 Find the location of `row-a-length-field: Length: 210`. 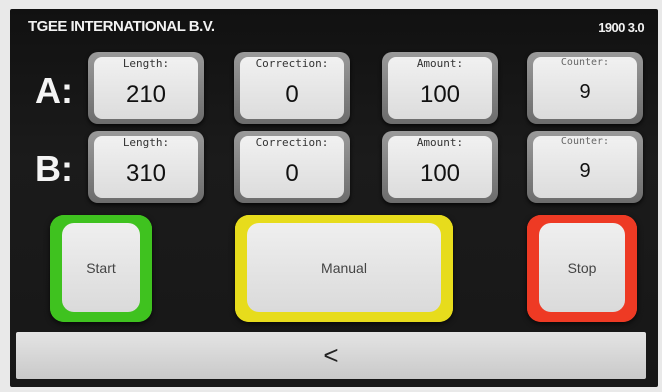

row-a-length-field: Length: 210 is located at coordinates (146, 88).